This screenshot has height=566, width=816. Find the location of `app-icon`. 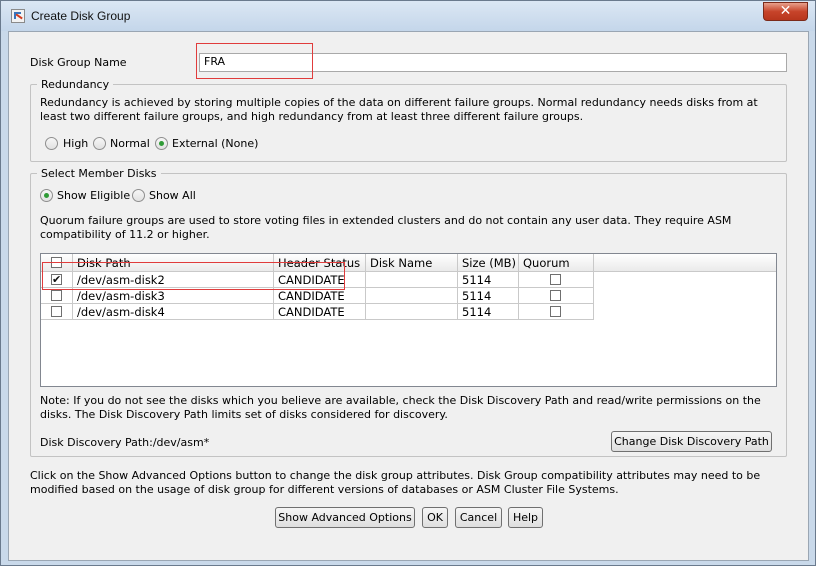

app-icon is located at coordinates (18, 16).